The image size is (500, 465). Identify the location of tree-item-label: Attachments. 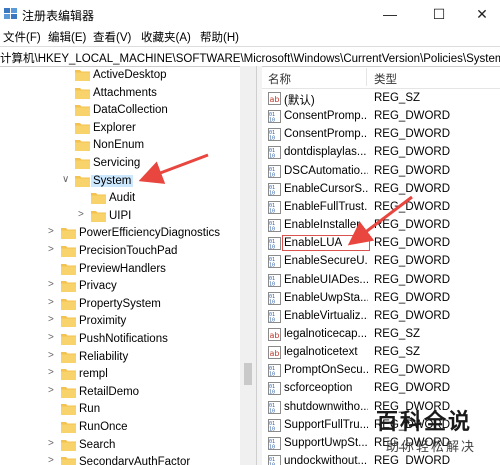
(125, 92).